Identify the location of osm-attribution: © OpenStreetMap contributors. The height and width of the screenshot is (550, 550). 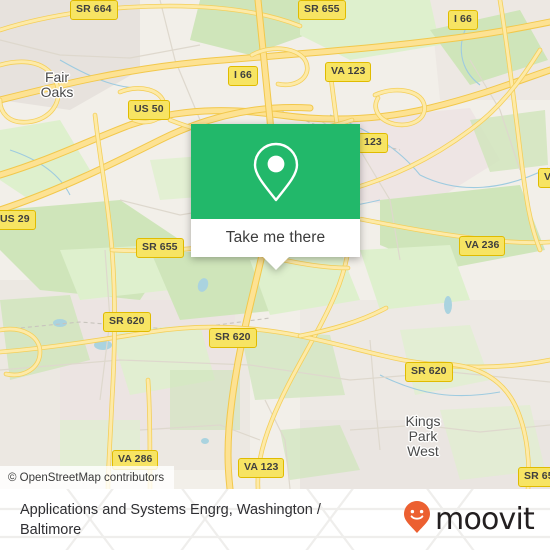
(87, 477).